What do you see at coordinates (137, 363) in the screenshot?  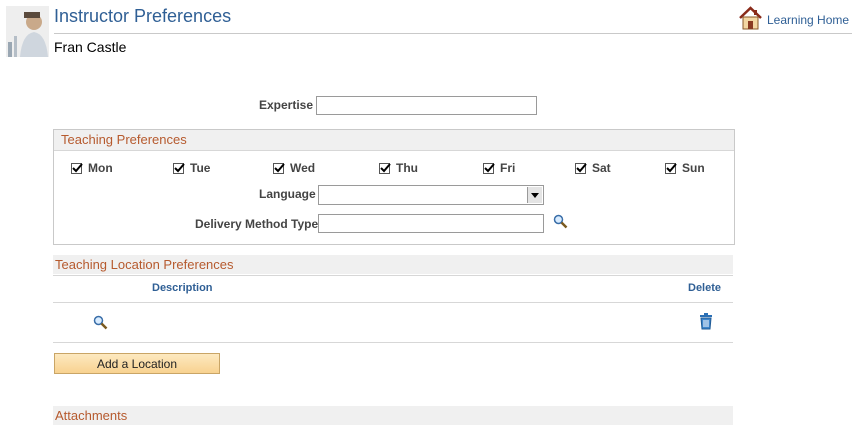 I see `add-location-button: Add a Location` at bounding box center [137, 363].